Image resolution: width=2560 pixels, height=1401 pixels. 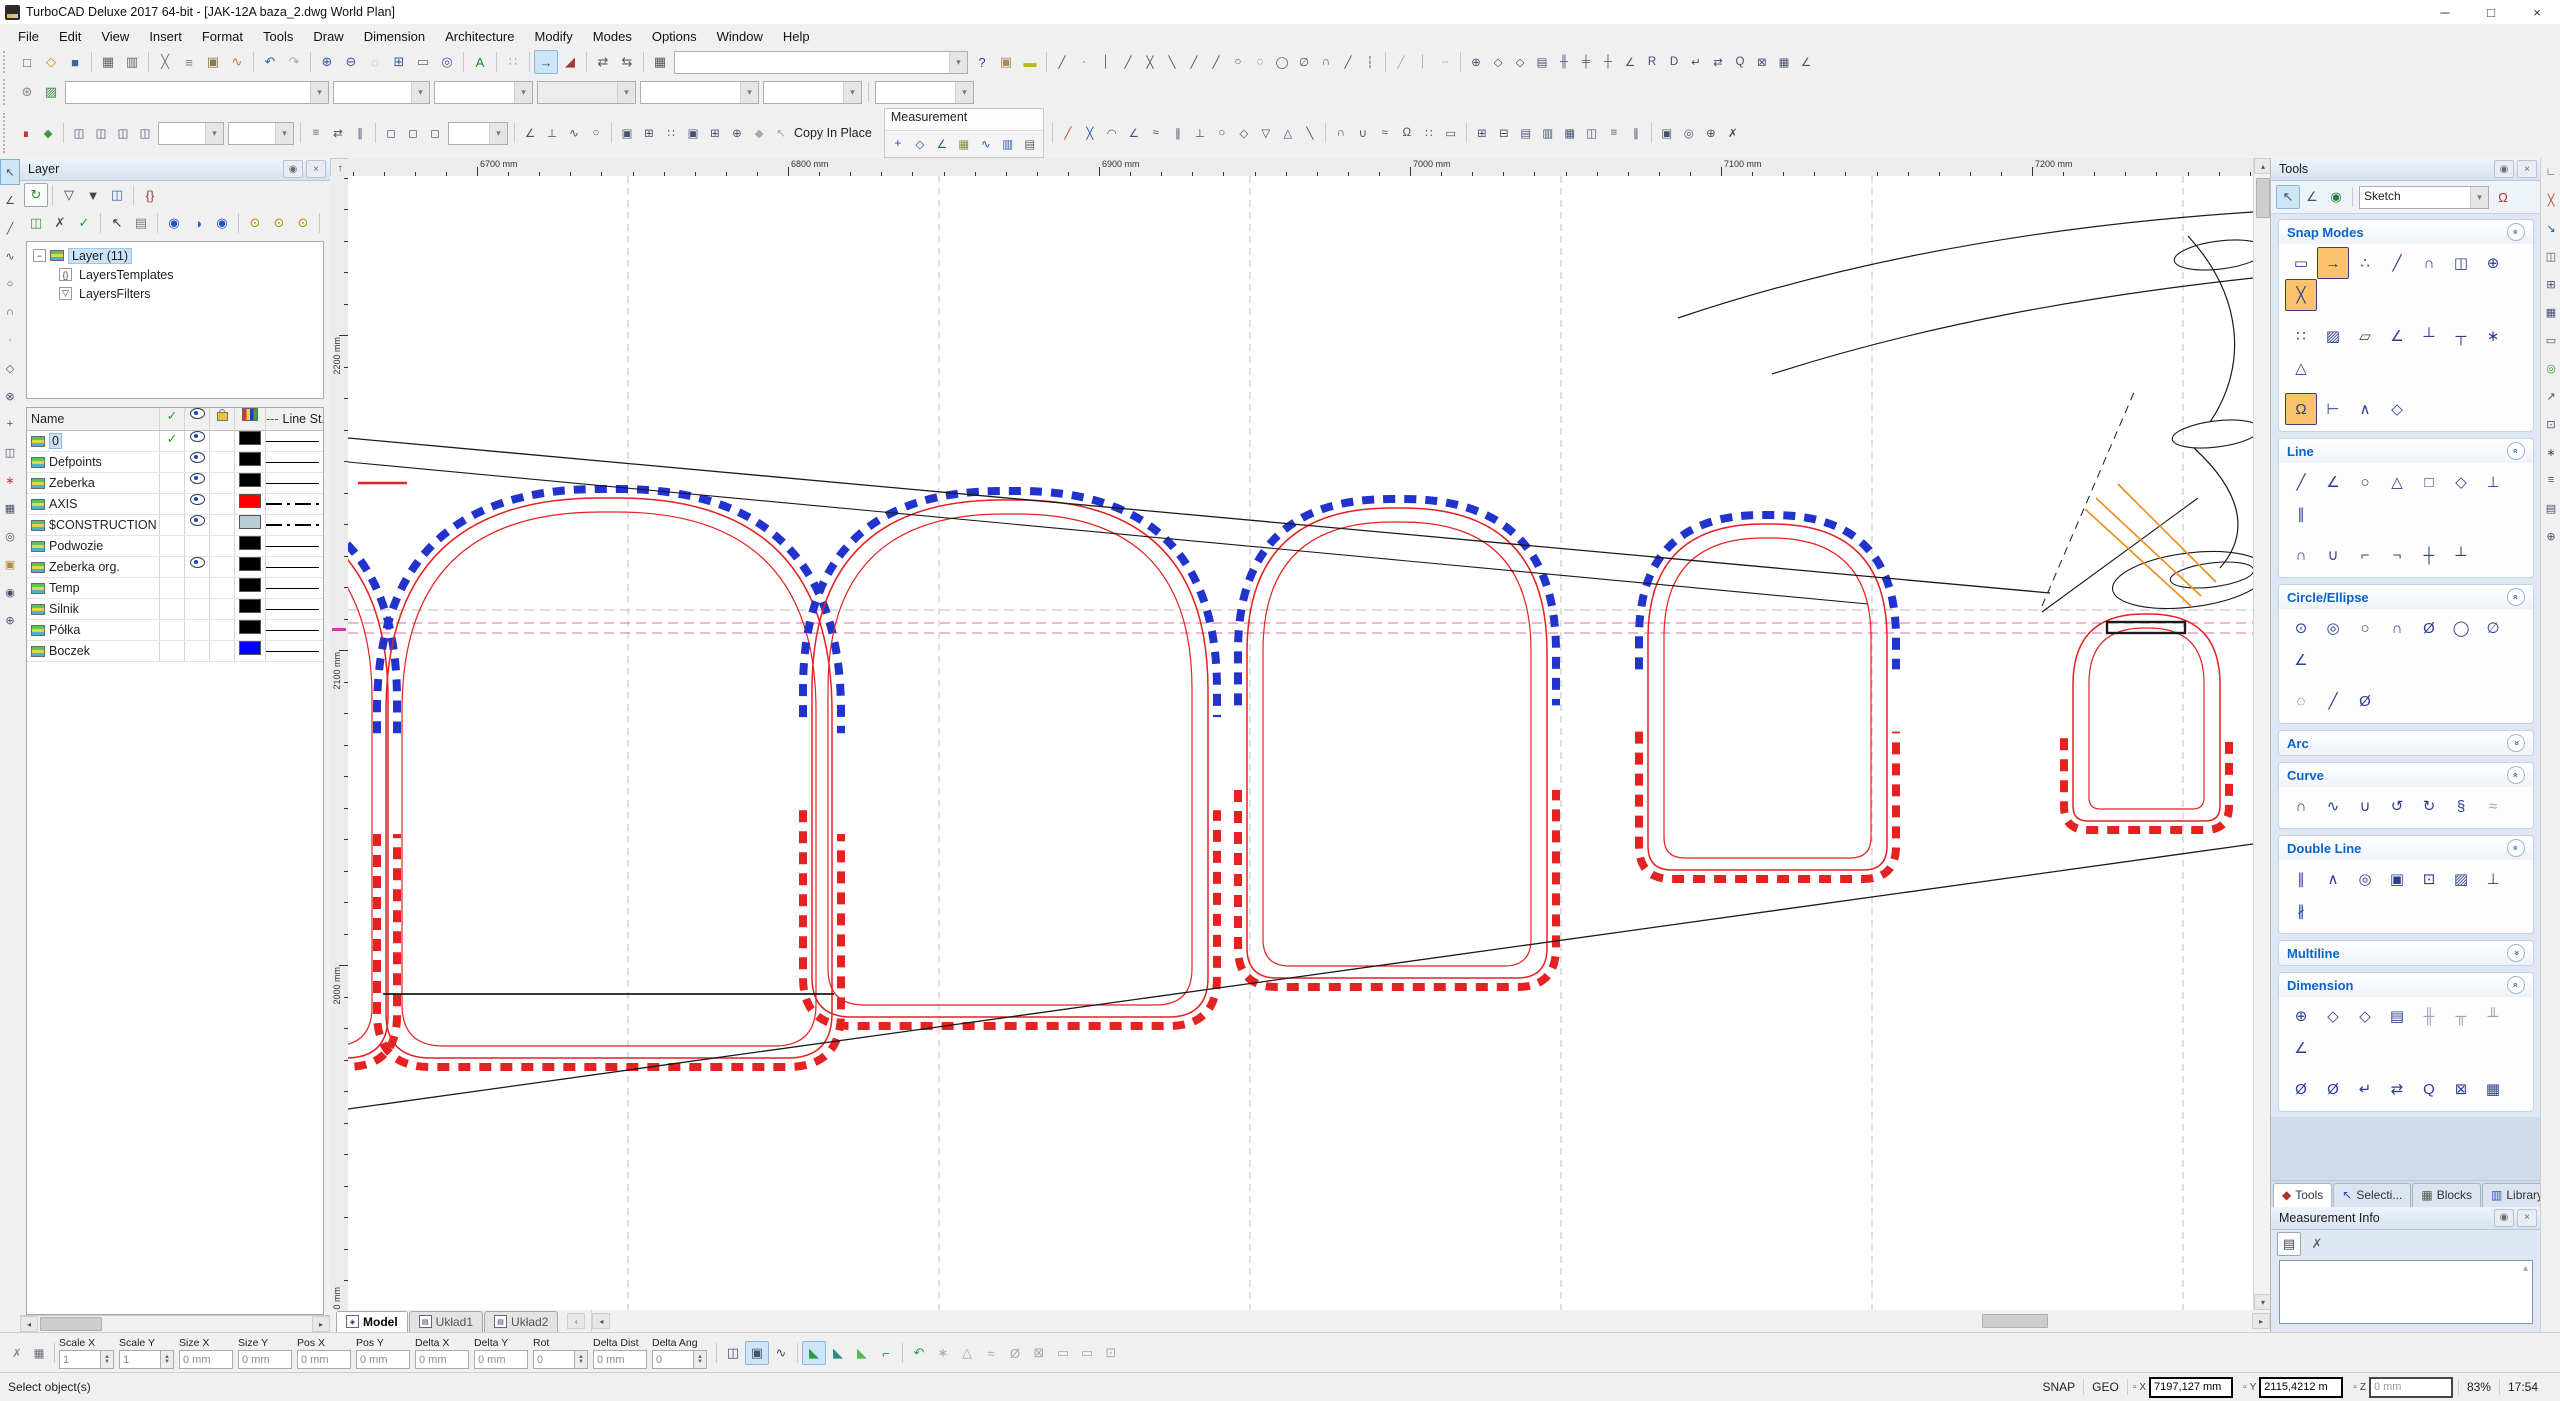 I want to click on zoom-out-icon: ⊖, so click(x=351, y=62).